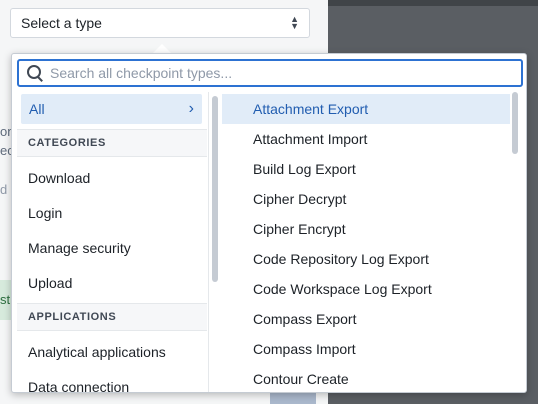  I want to click on checkpoint-type-item: Cipher Encrypt, so click(366, 229).